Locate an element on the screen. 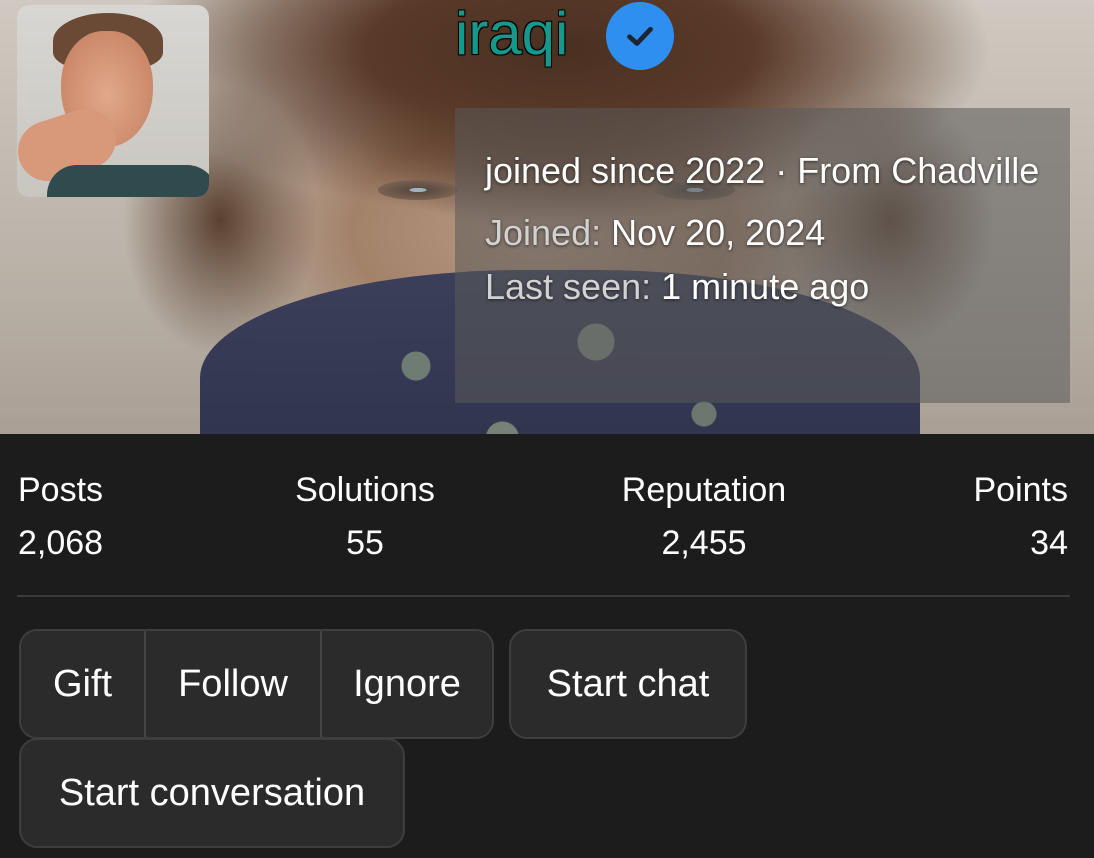 Image resolution: width=1094 pixels, height=858 pixels. last-seen-label: Last seen: is located at coordinates (568, 286).